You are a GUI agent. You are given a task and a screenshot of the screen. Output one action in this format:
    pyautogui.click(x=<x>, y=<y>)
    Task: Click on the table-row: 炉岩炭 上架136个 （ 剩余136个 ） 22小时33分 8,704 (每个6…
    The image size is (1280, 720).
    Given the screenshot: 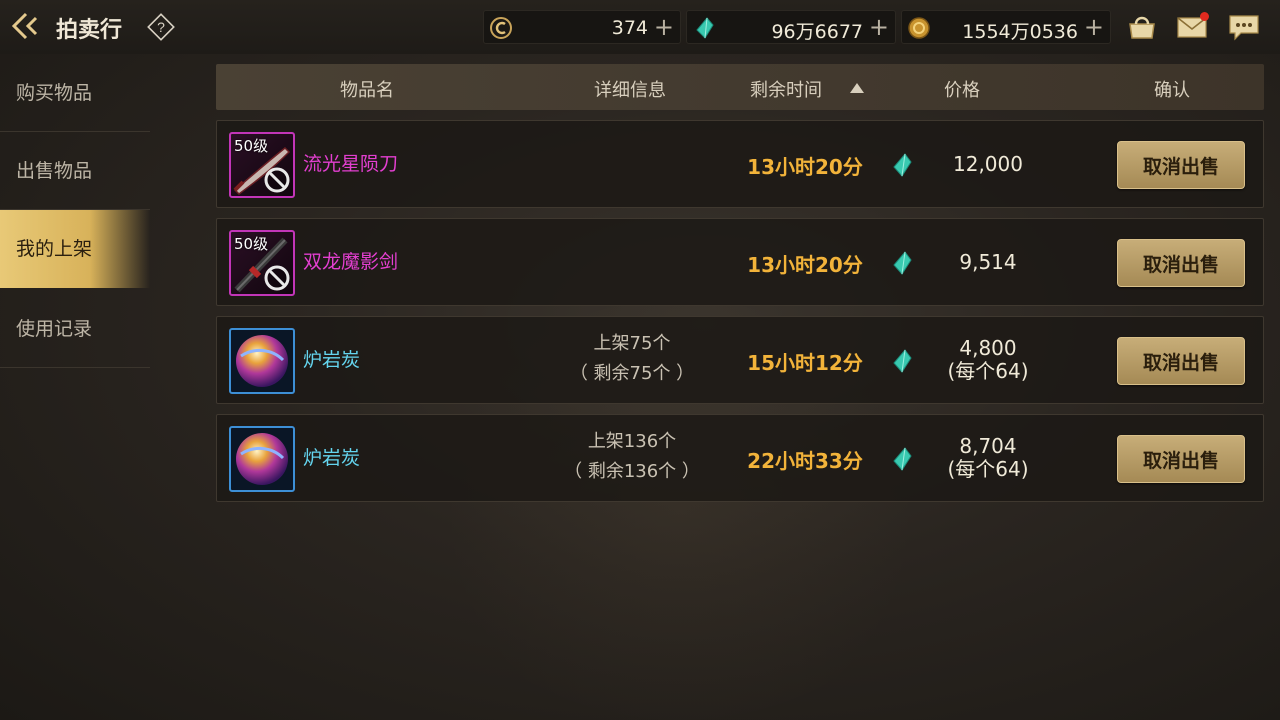 What is the action you would take?
    pyautogui.click(x=740, y=458)
    